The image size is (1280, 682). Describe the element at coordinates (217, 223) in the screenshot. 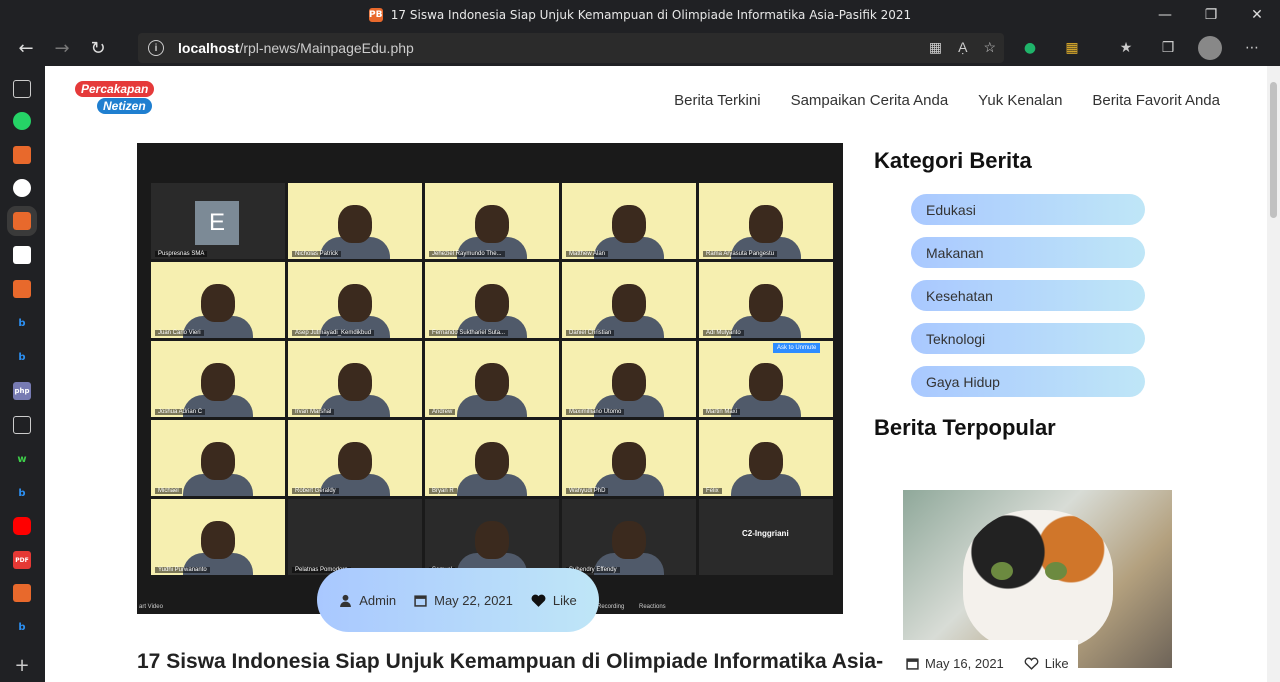

I see `participant-avatar: E` at that location.